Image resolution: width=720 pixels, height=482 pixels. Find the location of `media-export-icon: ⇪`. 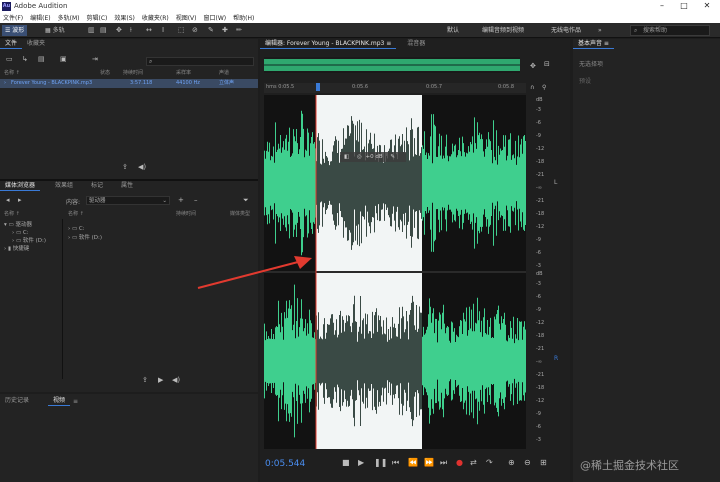

media-export-icon: ⇪ is located at coordinates (145, 380).